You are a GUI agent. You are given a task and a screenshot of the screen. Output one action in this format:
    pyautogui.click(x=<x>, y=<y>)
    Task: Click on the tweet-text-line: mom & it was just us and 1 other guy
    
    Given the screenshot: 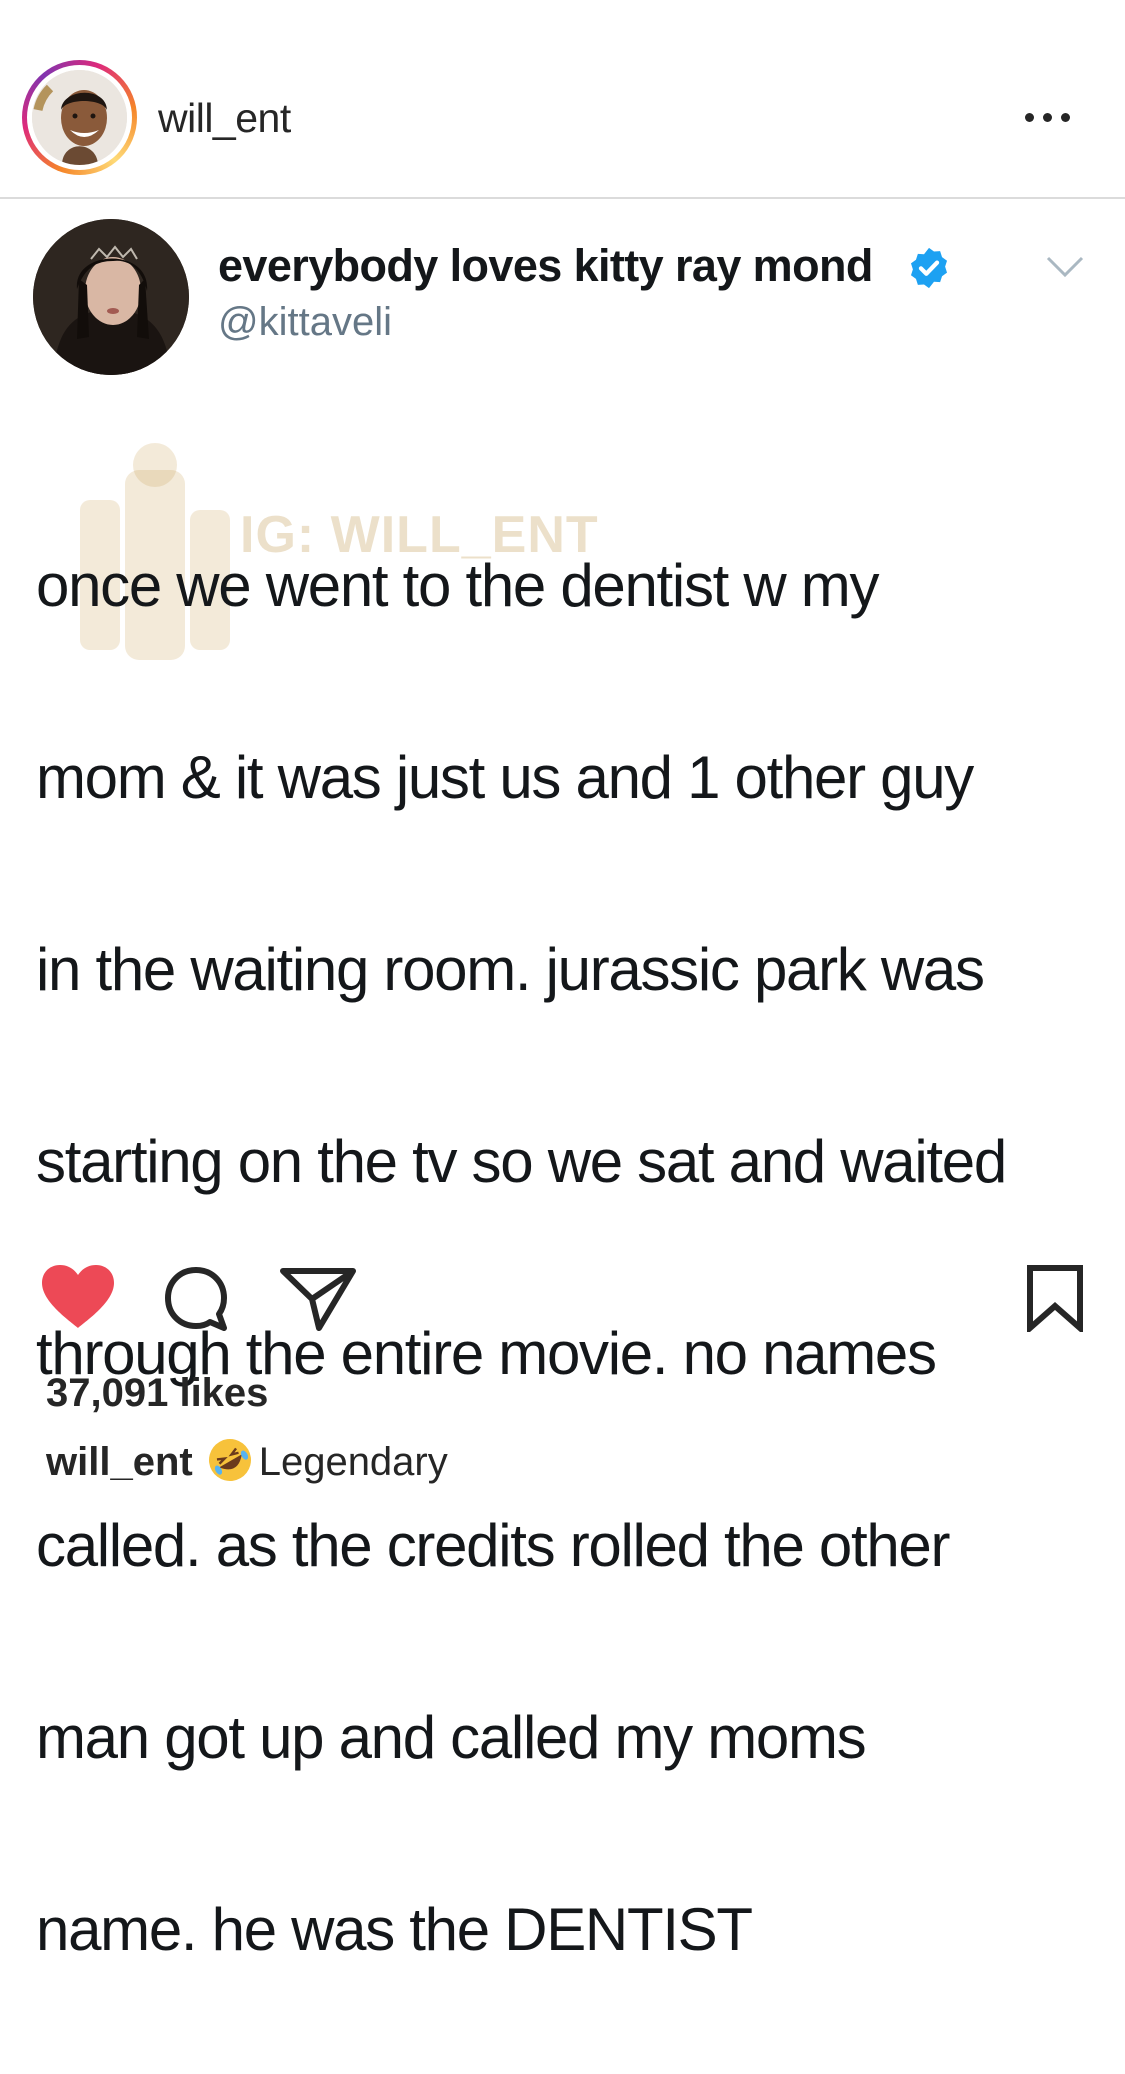 What is the action you would take?
    pyautogui.click(x=505, y=777)
    